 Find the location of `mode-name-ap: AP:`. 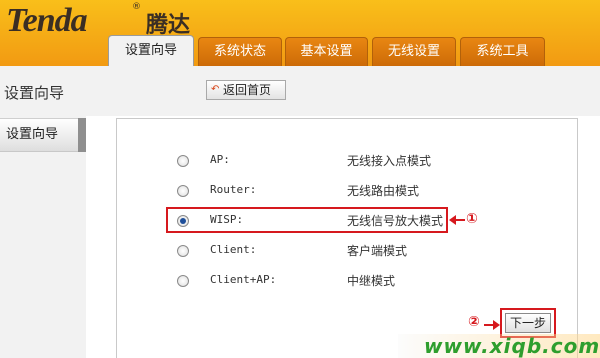

mode-name-ap: AP: is located at coordinates (220, 159).